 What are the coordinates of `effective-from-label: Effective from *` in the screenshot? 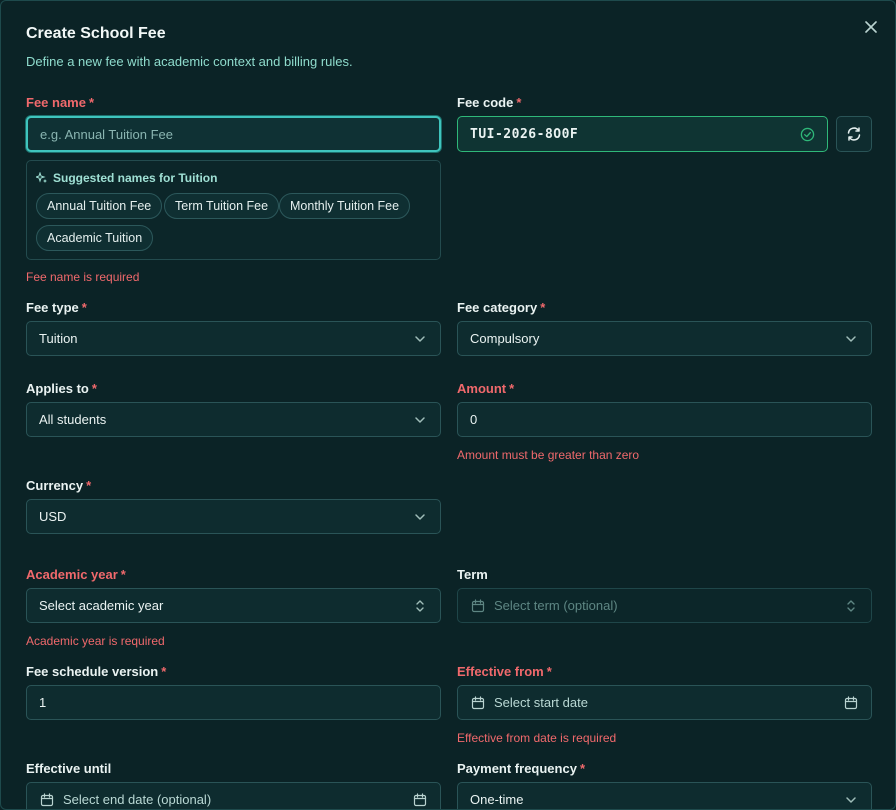 It's located at (504, 671).